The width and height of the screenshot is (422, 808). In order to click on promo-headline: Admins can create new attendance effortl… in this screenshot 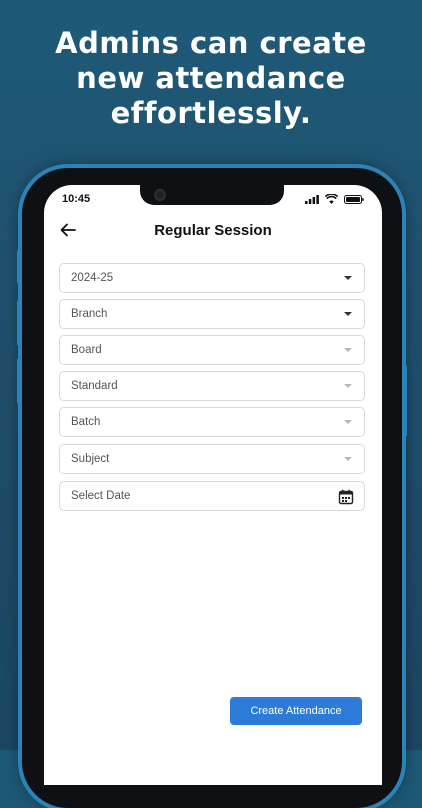, I will do `click(211, 78)`.